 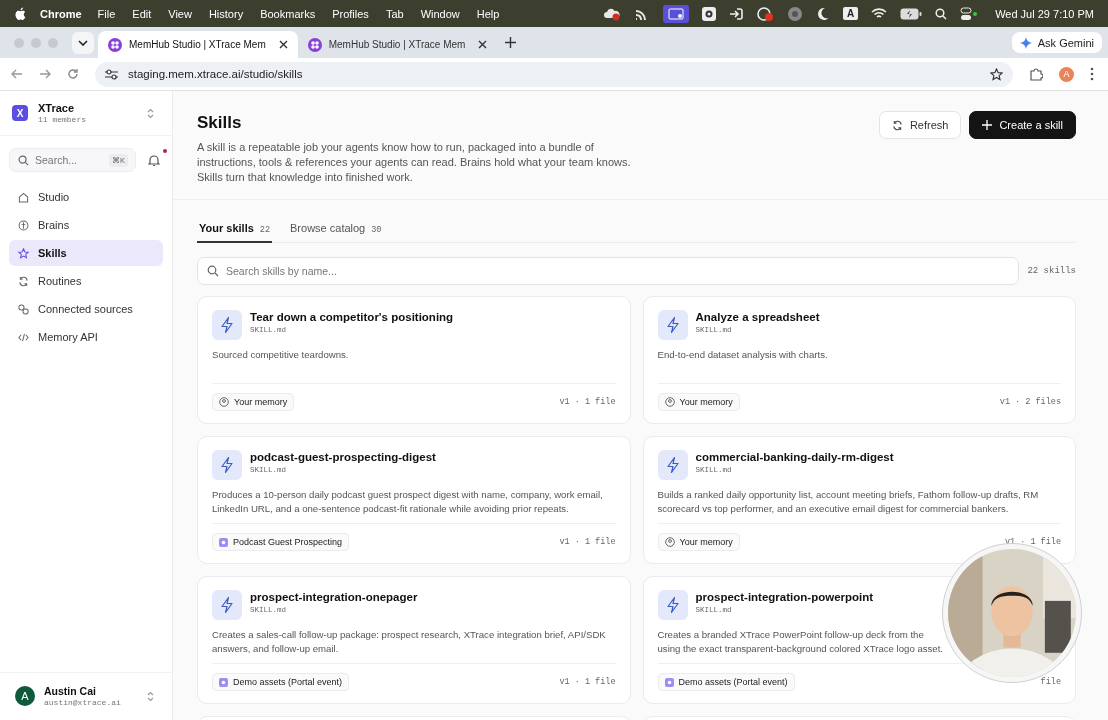 I want to click on skill-description: End-to-end dataset analysis with charts., so click(x=742, y=355).